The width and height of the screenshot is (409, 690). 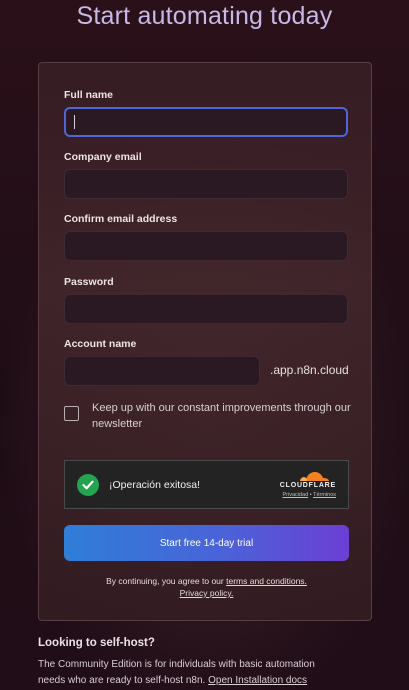 What do you see at coordinates (71, 413) in the screenshot?
I see `newsletter-checkbox` at bounding box center [71, 413].